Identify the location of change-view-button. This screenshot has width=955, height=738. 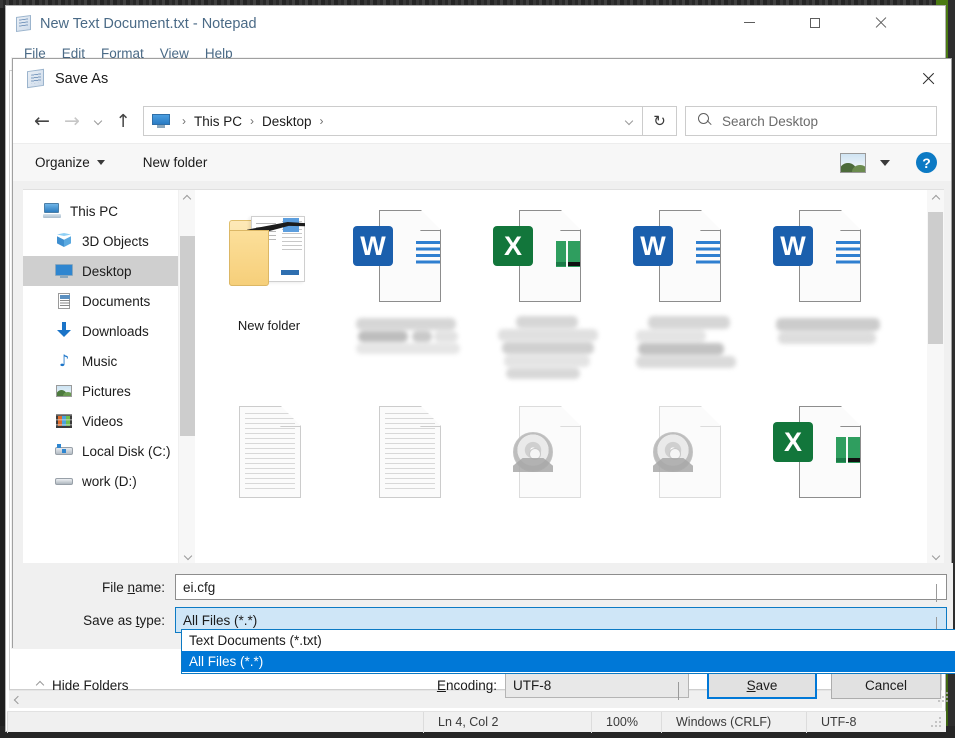
(853, 162).